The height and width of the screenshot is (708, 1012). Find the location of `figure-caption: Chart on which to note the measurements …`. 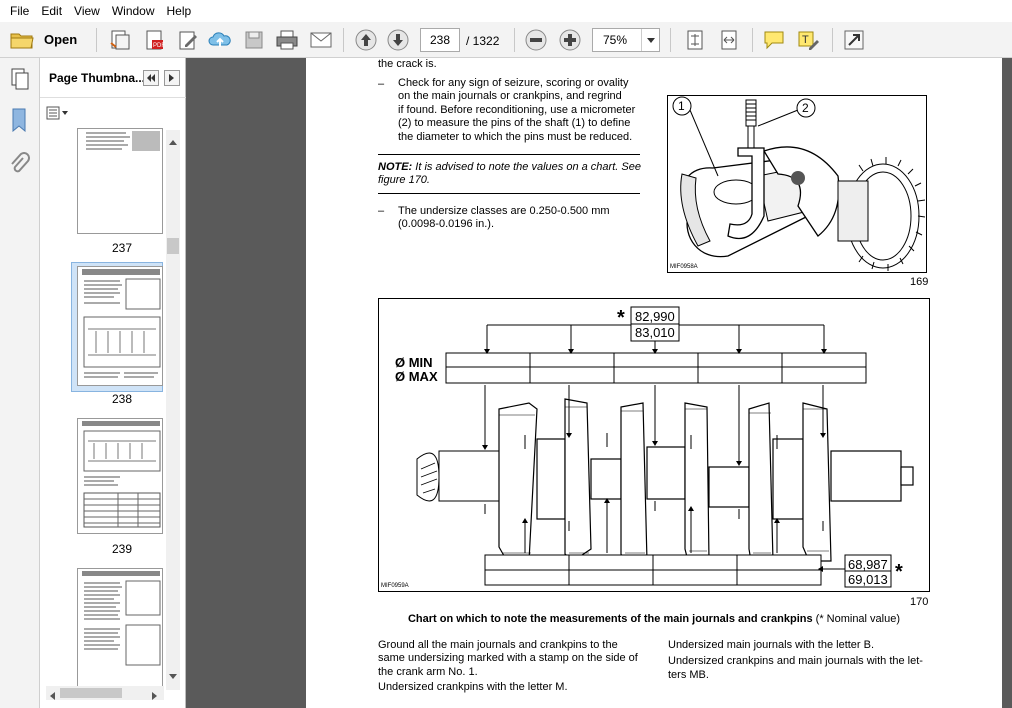

figure-caption: Chart on which to note the measurements … is located at coordinates (654, 619).